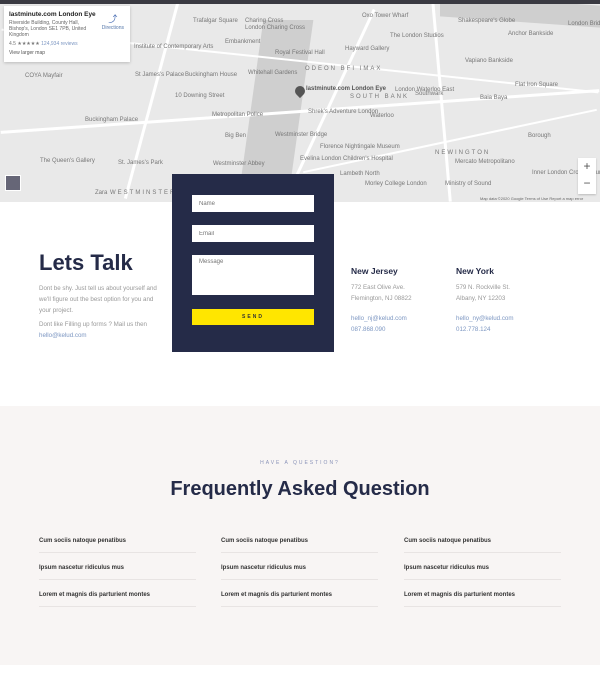 This screenshot has width=600, height=680. What do you see at coordinates (300, 463) in the screenshot?
I see `faq-label: HAVE A QUESTION?` at bounding box center [300, 463].